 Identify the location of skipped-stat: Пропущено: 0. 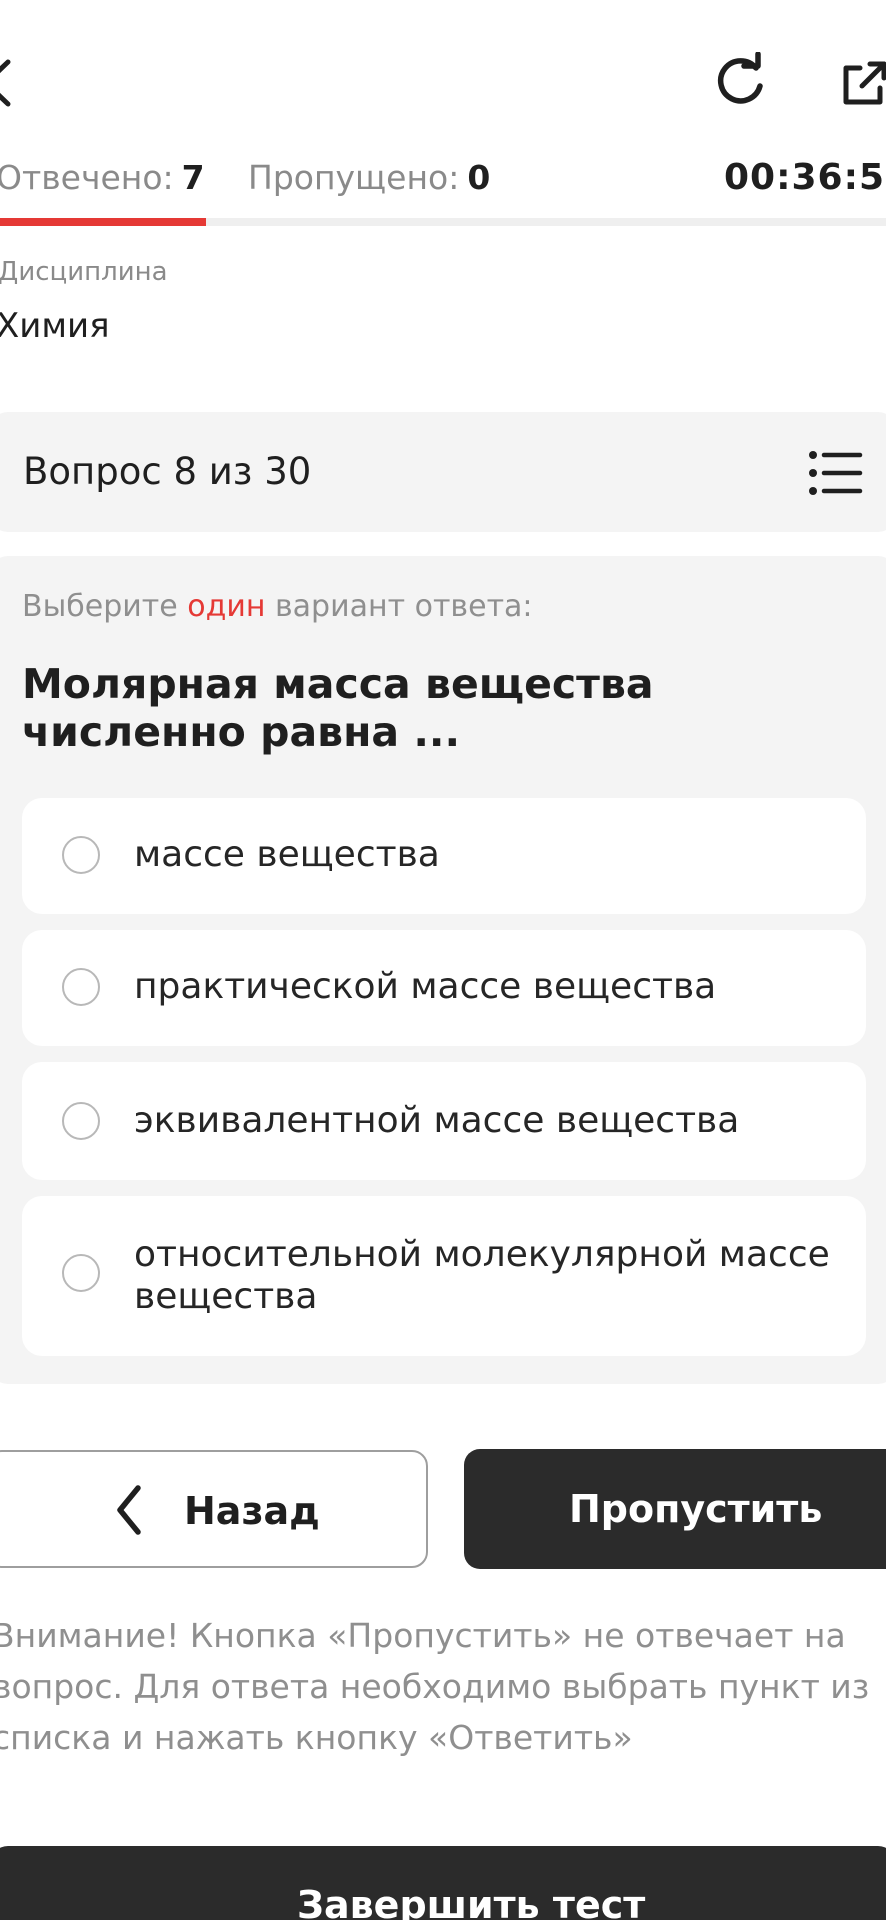
(369, 178).